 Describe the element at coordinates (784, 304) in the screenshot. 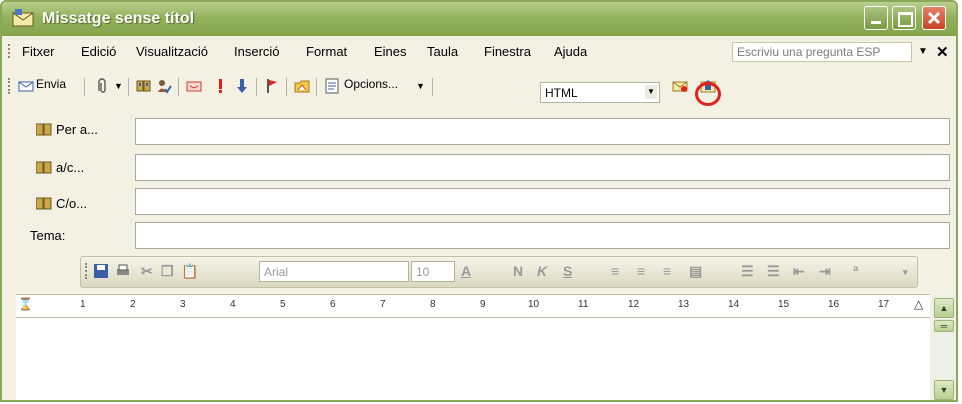

I see `ruler-number: 15` at that location.